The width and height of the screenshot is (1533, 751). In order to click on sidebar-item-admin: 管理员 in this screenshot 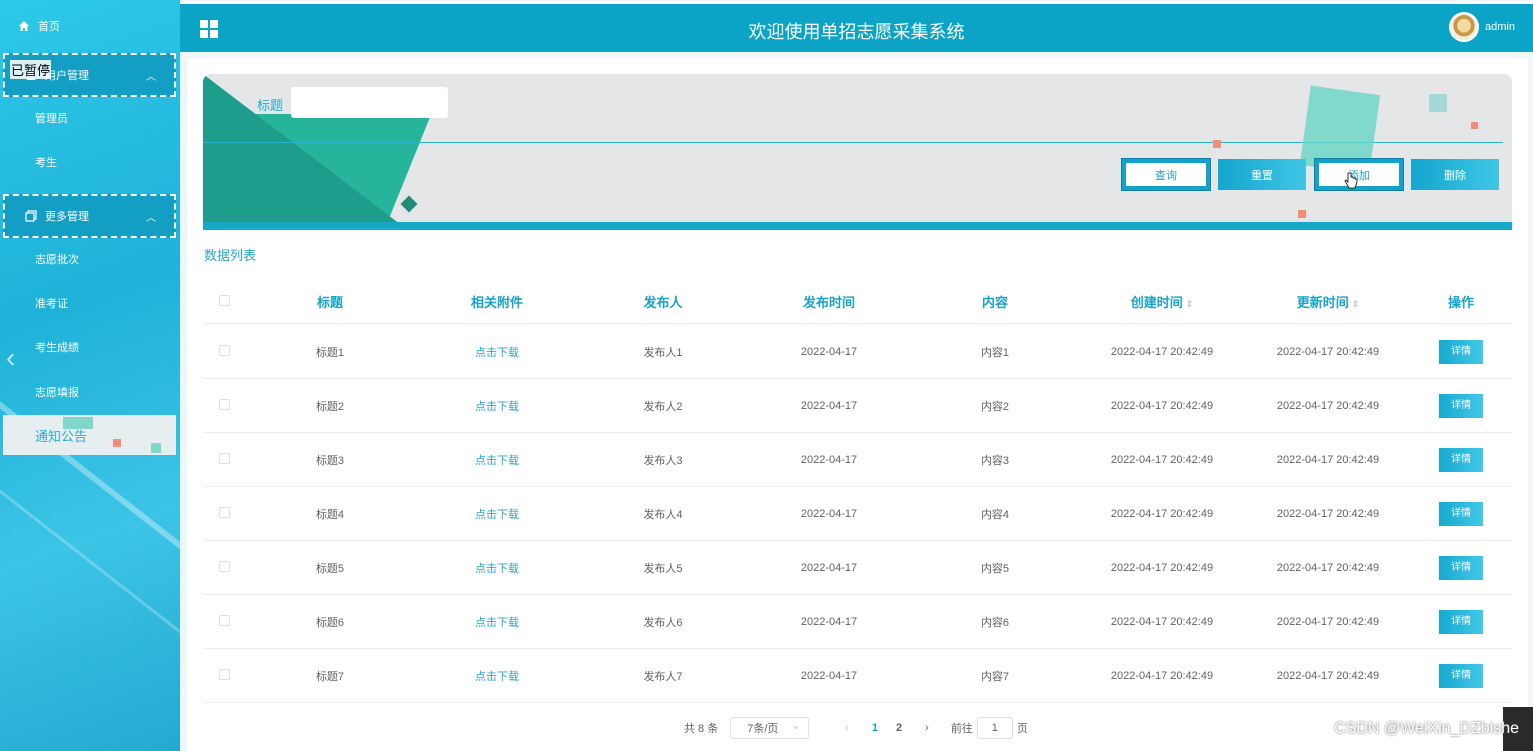, I will do `click(90, 118)`.